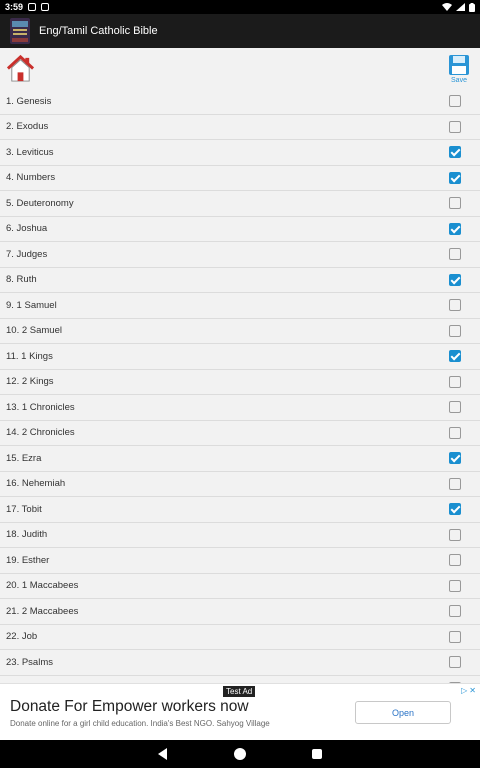 The height and width of the screenshot is (768, 480). Describe the element at coordinates (240, 31) in the screenshot. I see `app-bar: Eng/Tamil Catholic Bible` at that location.